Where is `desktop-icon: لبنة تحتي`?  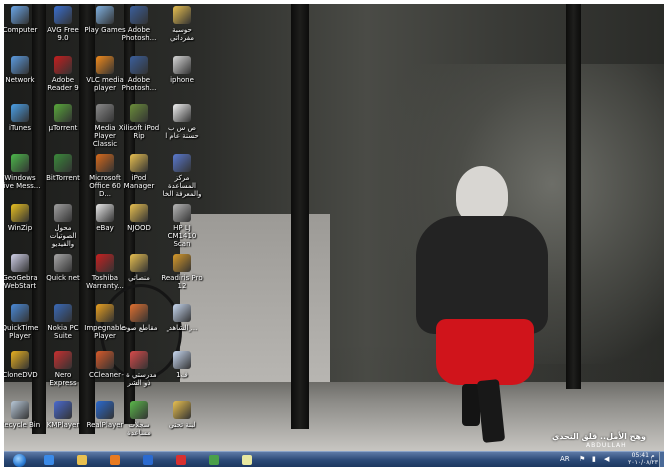
desktop-icon: لبنة تحتي is located at coordinates (182, 415).